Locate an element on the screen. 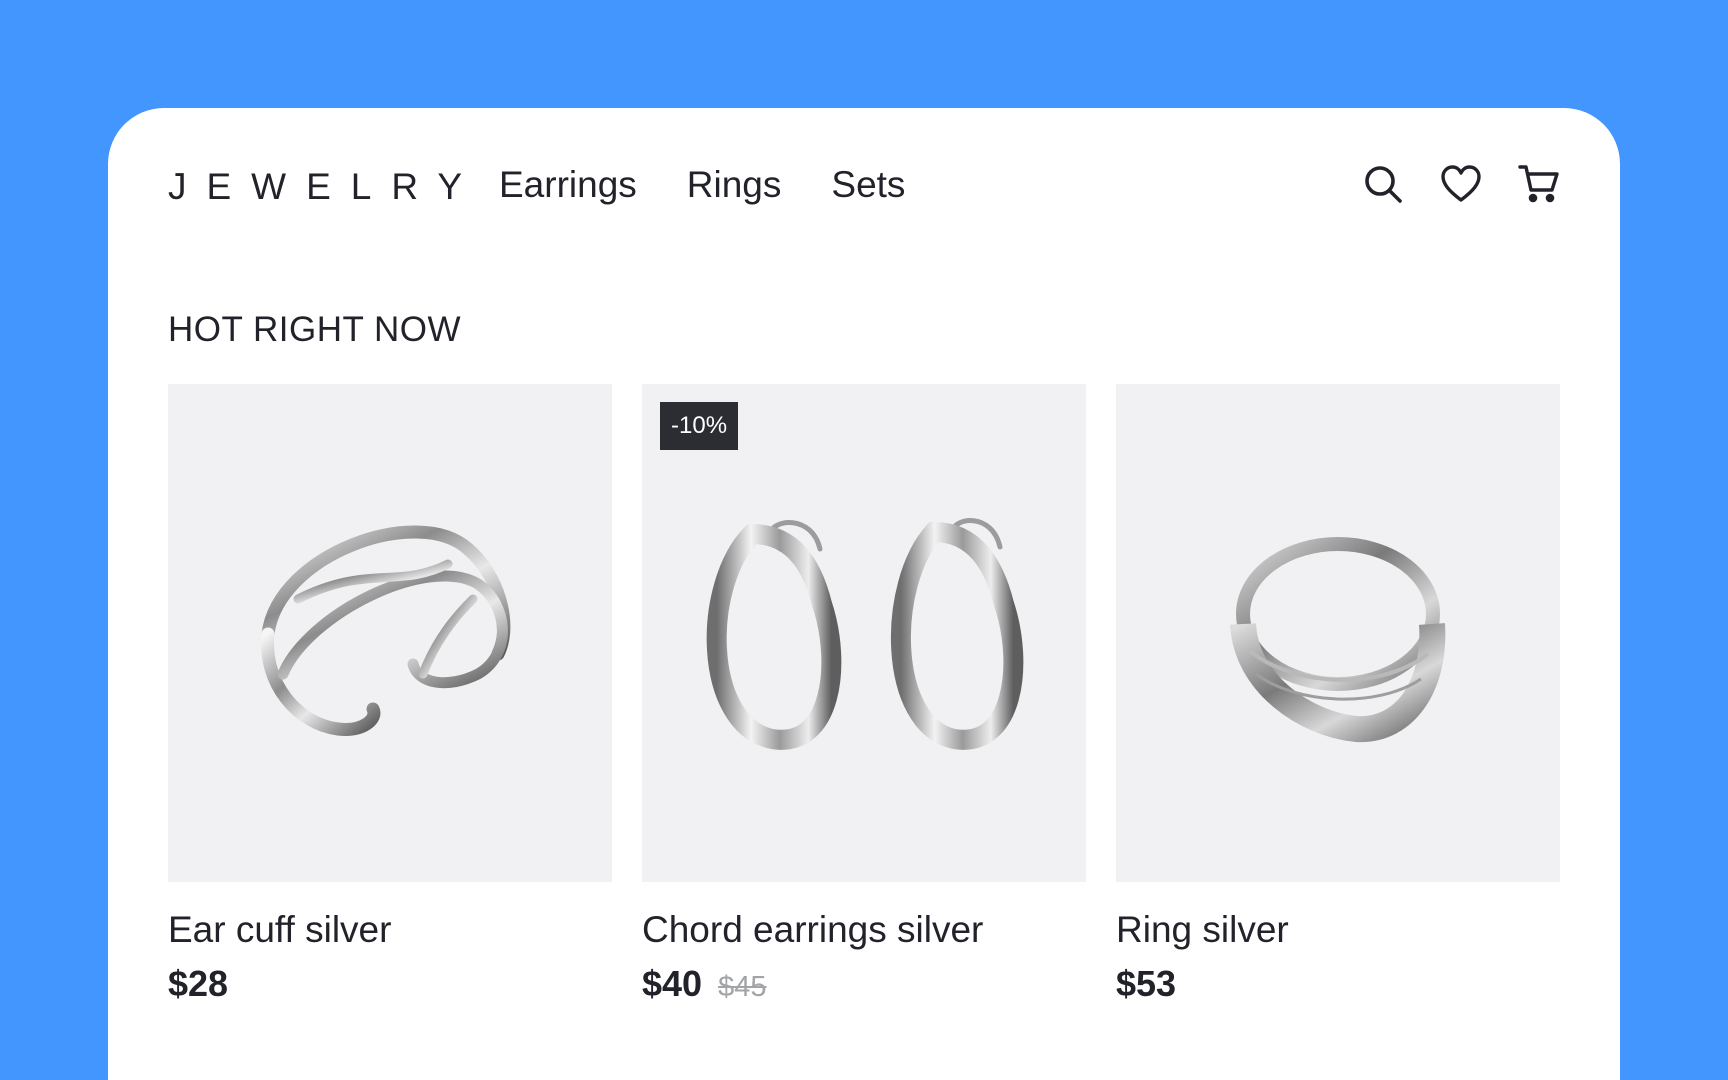 This screenshot has width=1728, height=1080. nav-item-rings: Rings is located at coordinates (734, 185).